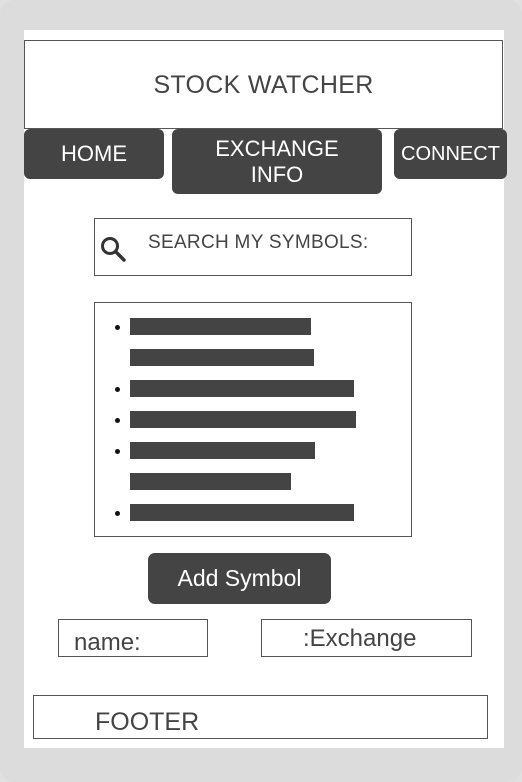 This screenshot has width=522, height=782. I want to click on name-field: name:, so click(133, 638).